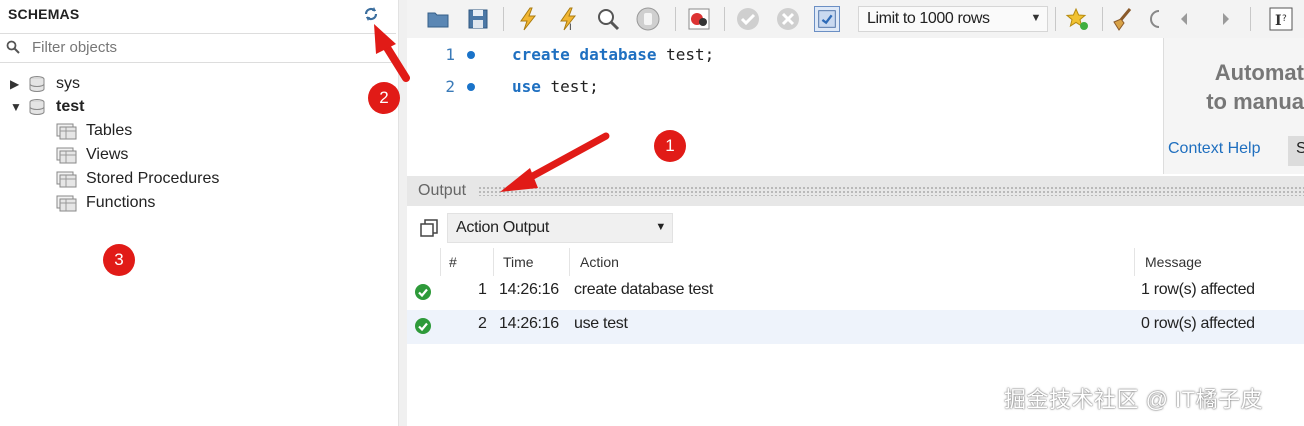 Image resolution: width=1304 pixels, height=426 pixels. What do you see at coordinates (648, 19) in the screenshot?
I see `stop-hand-icon` at bounding box center [648, 19].